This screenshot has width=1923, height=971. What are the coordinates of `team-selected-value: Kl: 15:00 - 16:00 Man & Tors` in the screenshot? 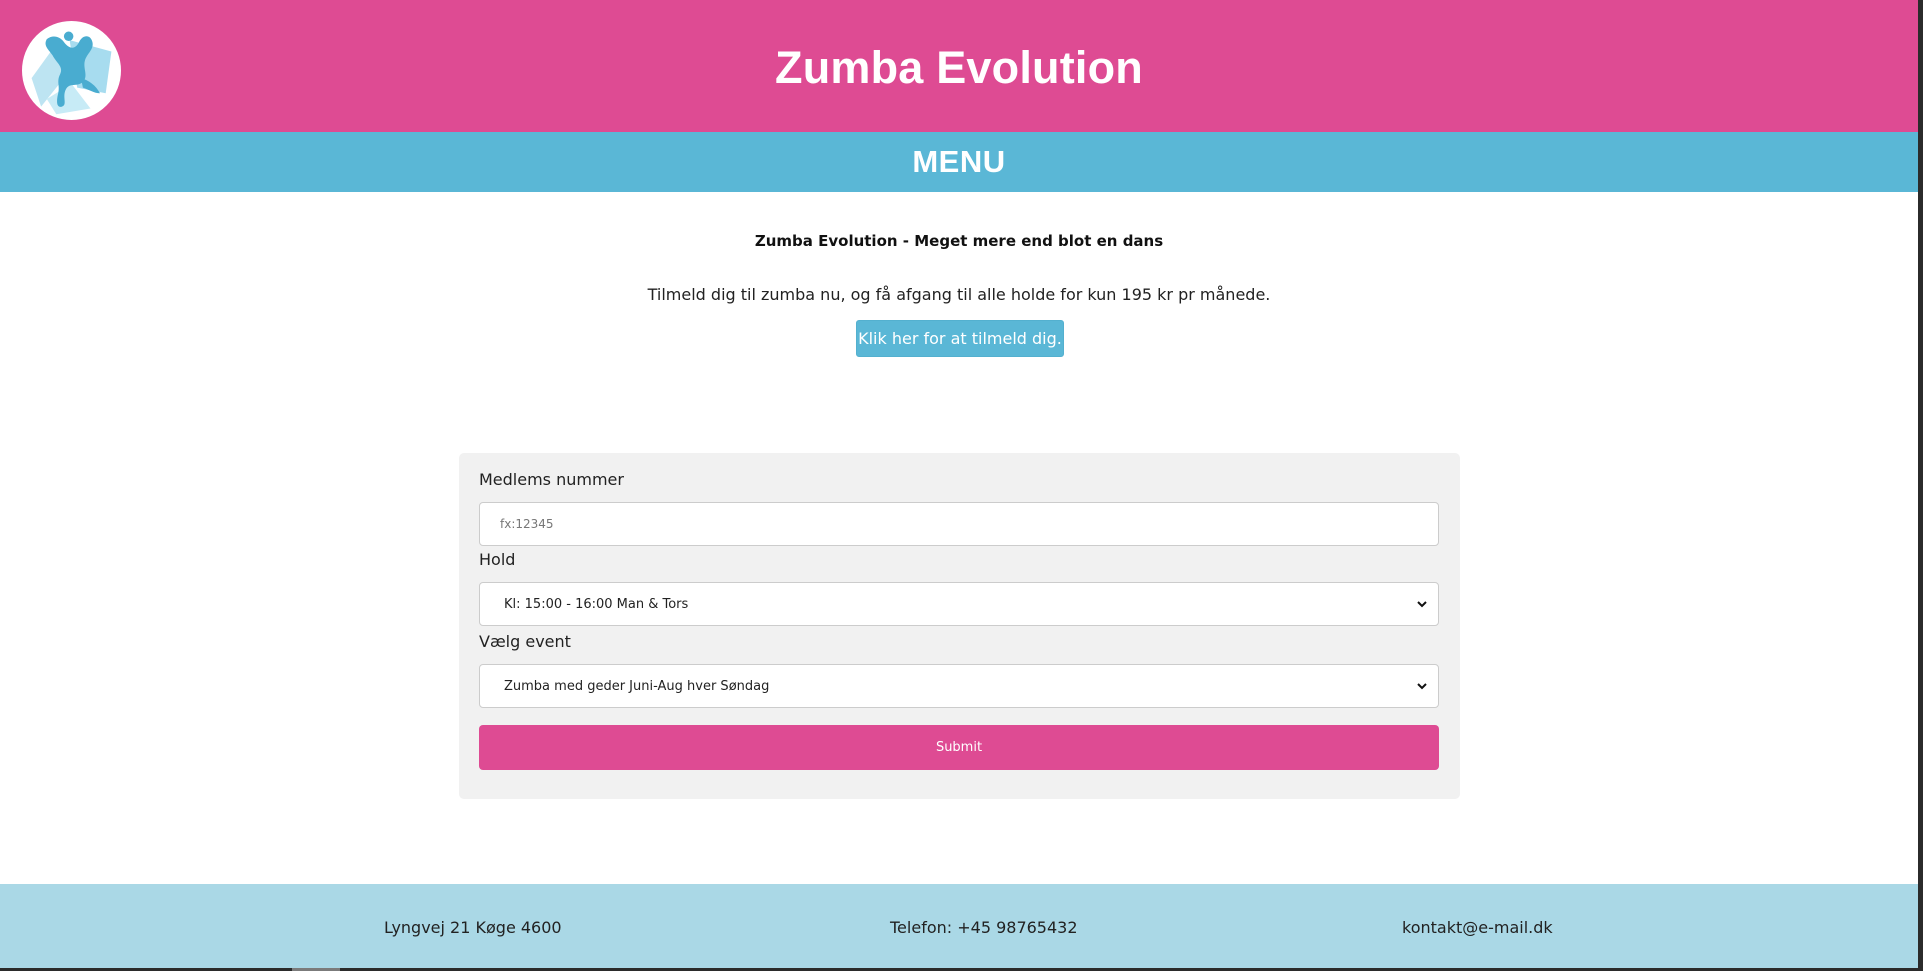 It's located at (596, 604).